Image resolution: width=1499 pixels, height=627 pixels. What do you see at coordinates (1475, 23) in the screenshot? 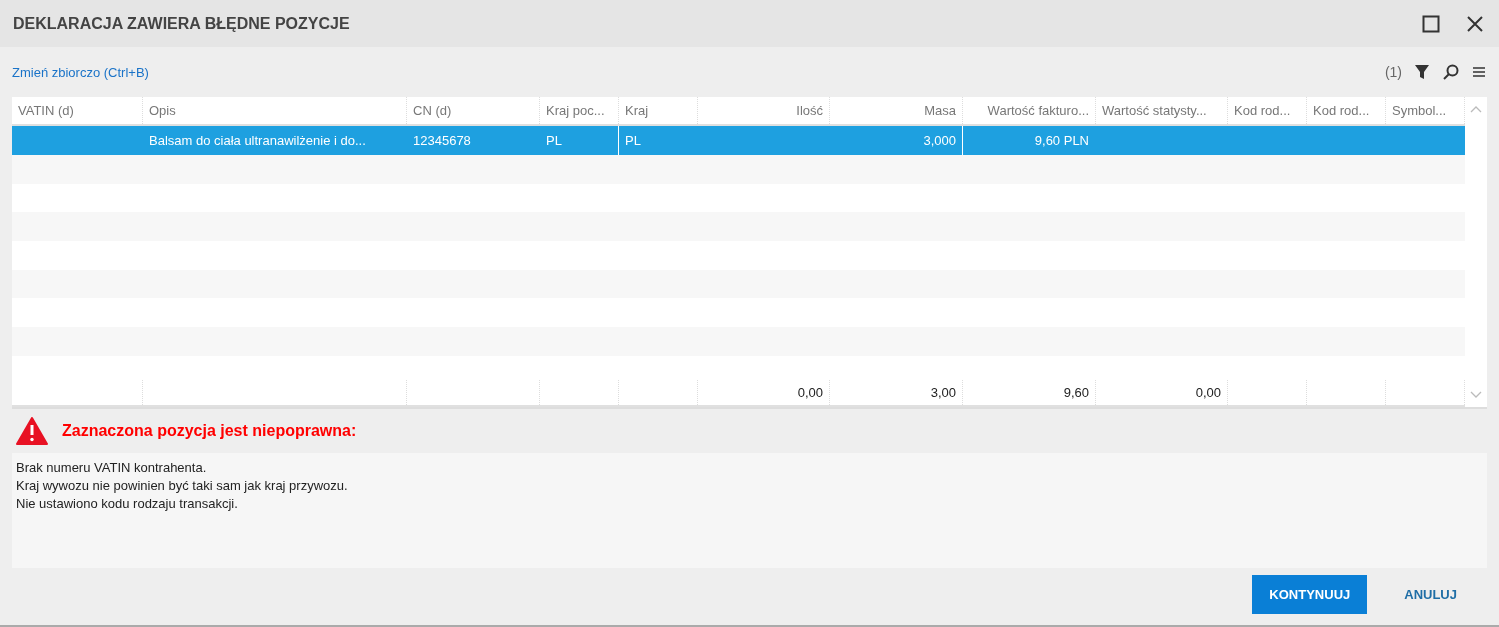
I see `close-icon` at bounding box center [1475, 23].